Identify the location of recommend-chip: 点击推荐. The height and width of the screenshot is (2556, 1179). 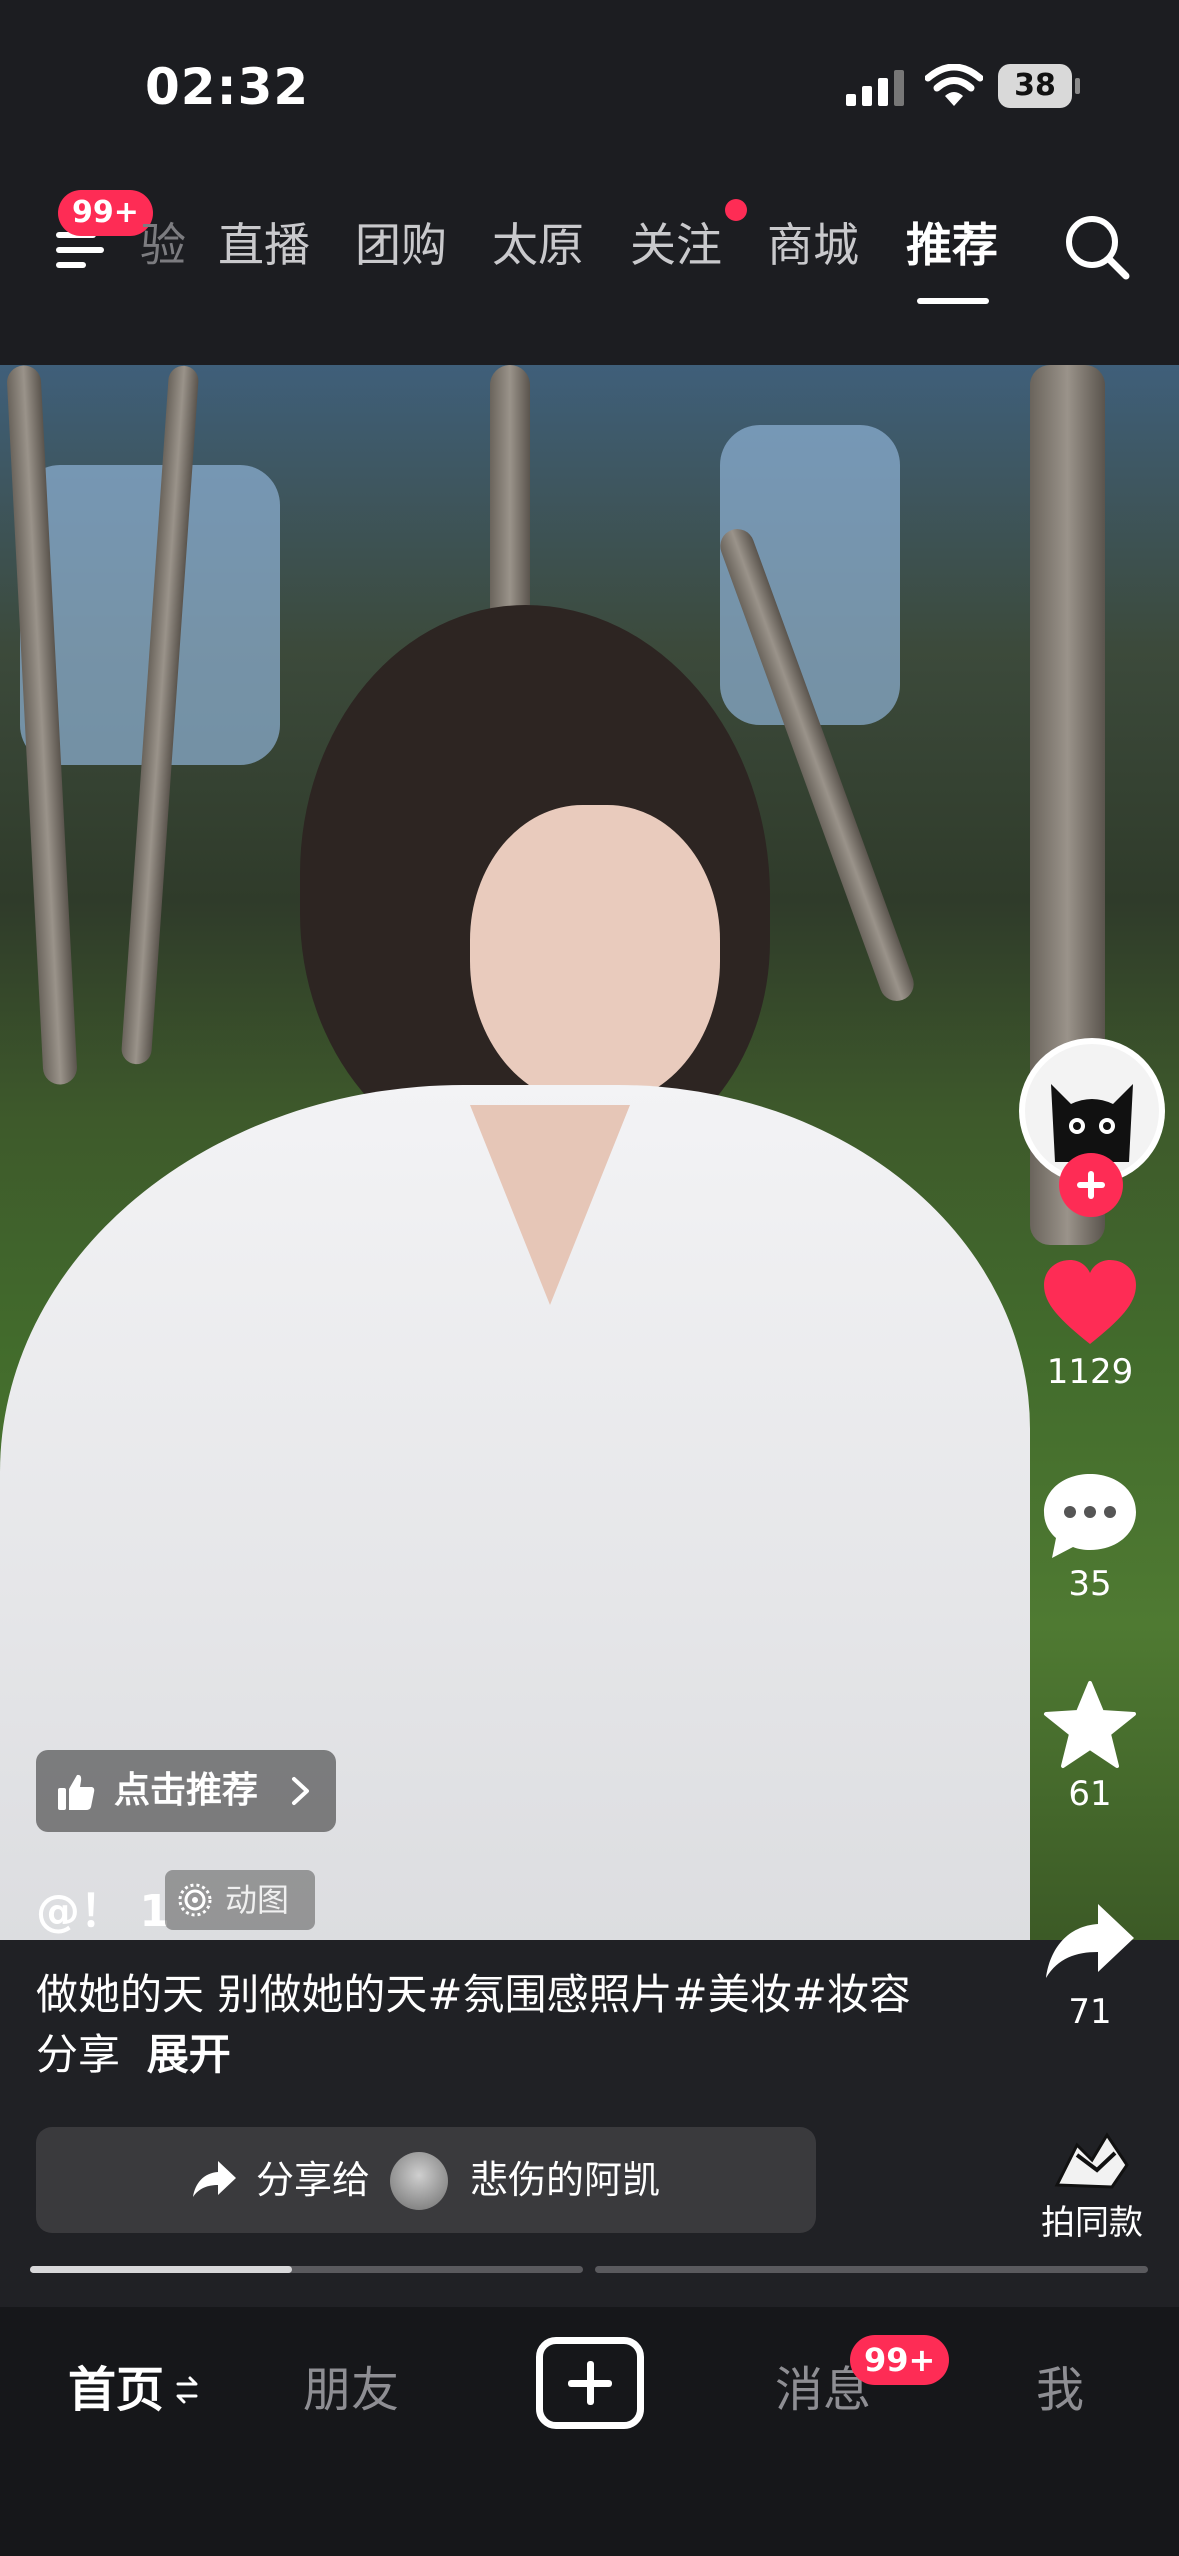
(186, 1791).